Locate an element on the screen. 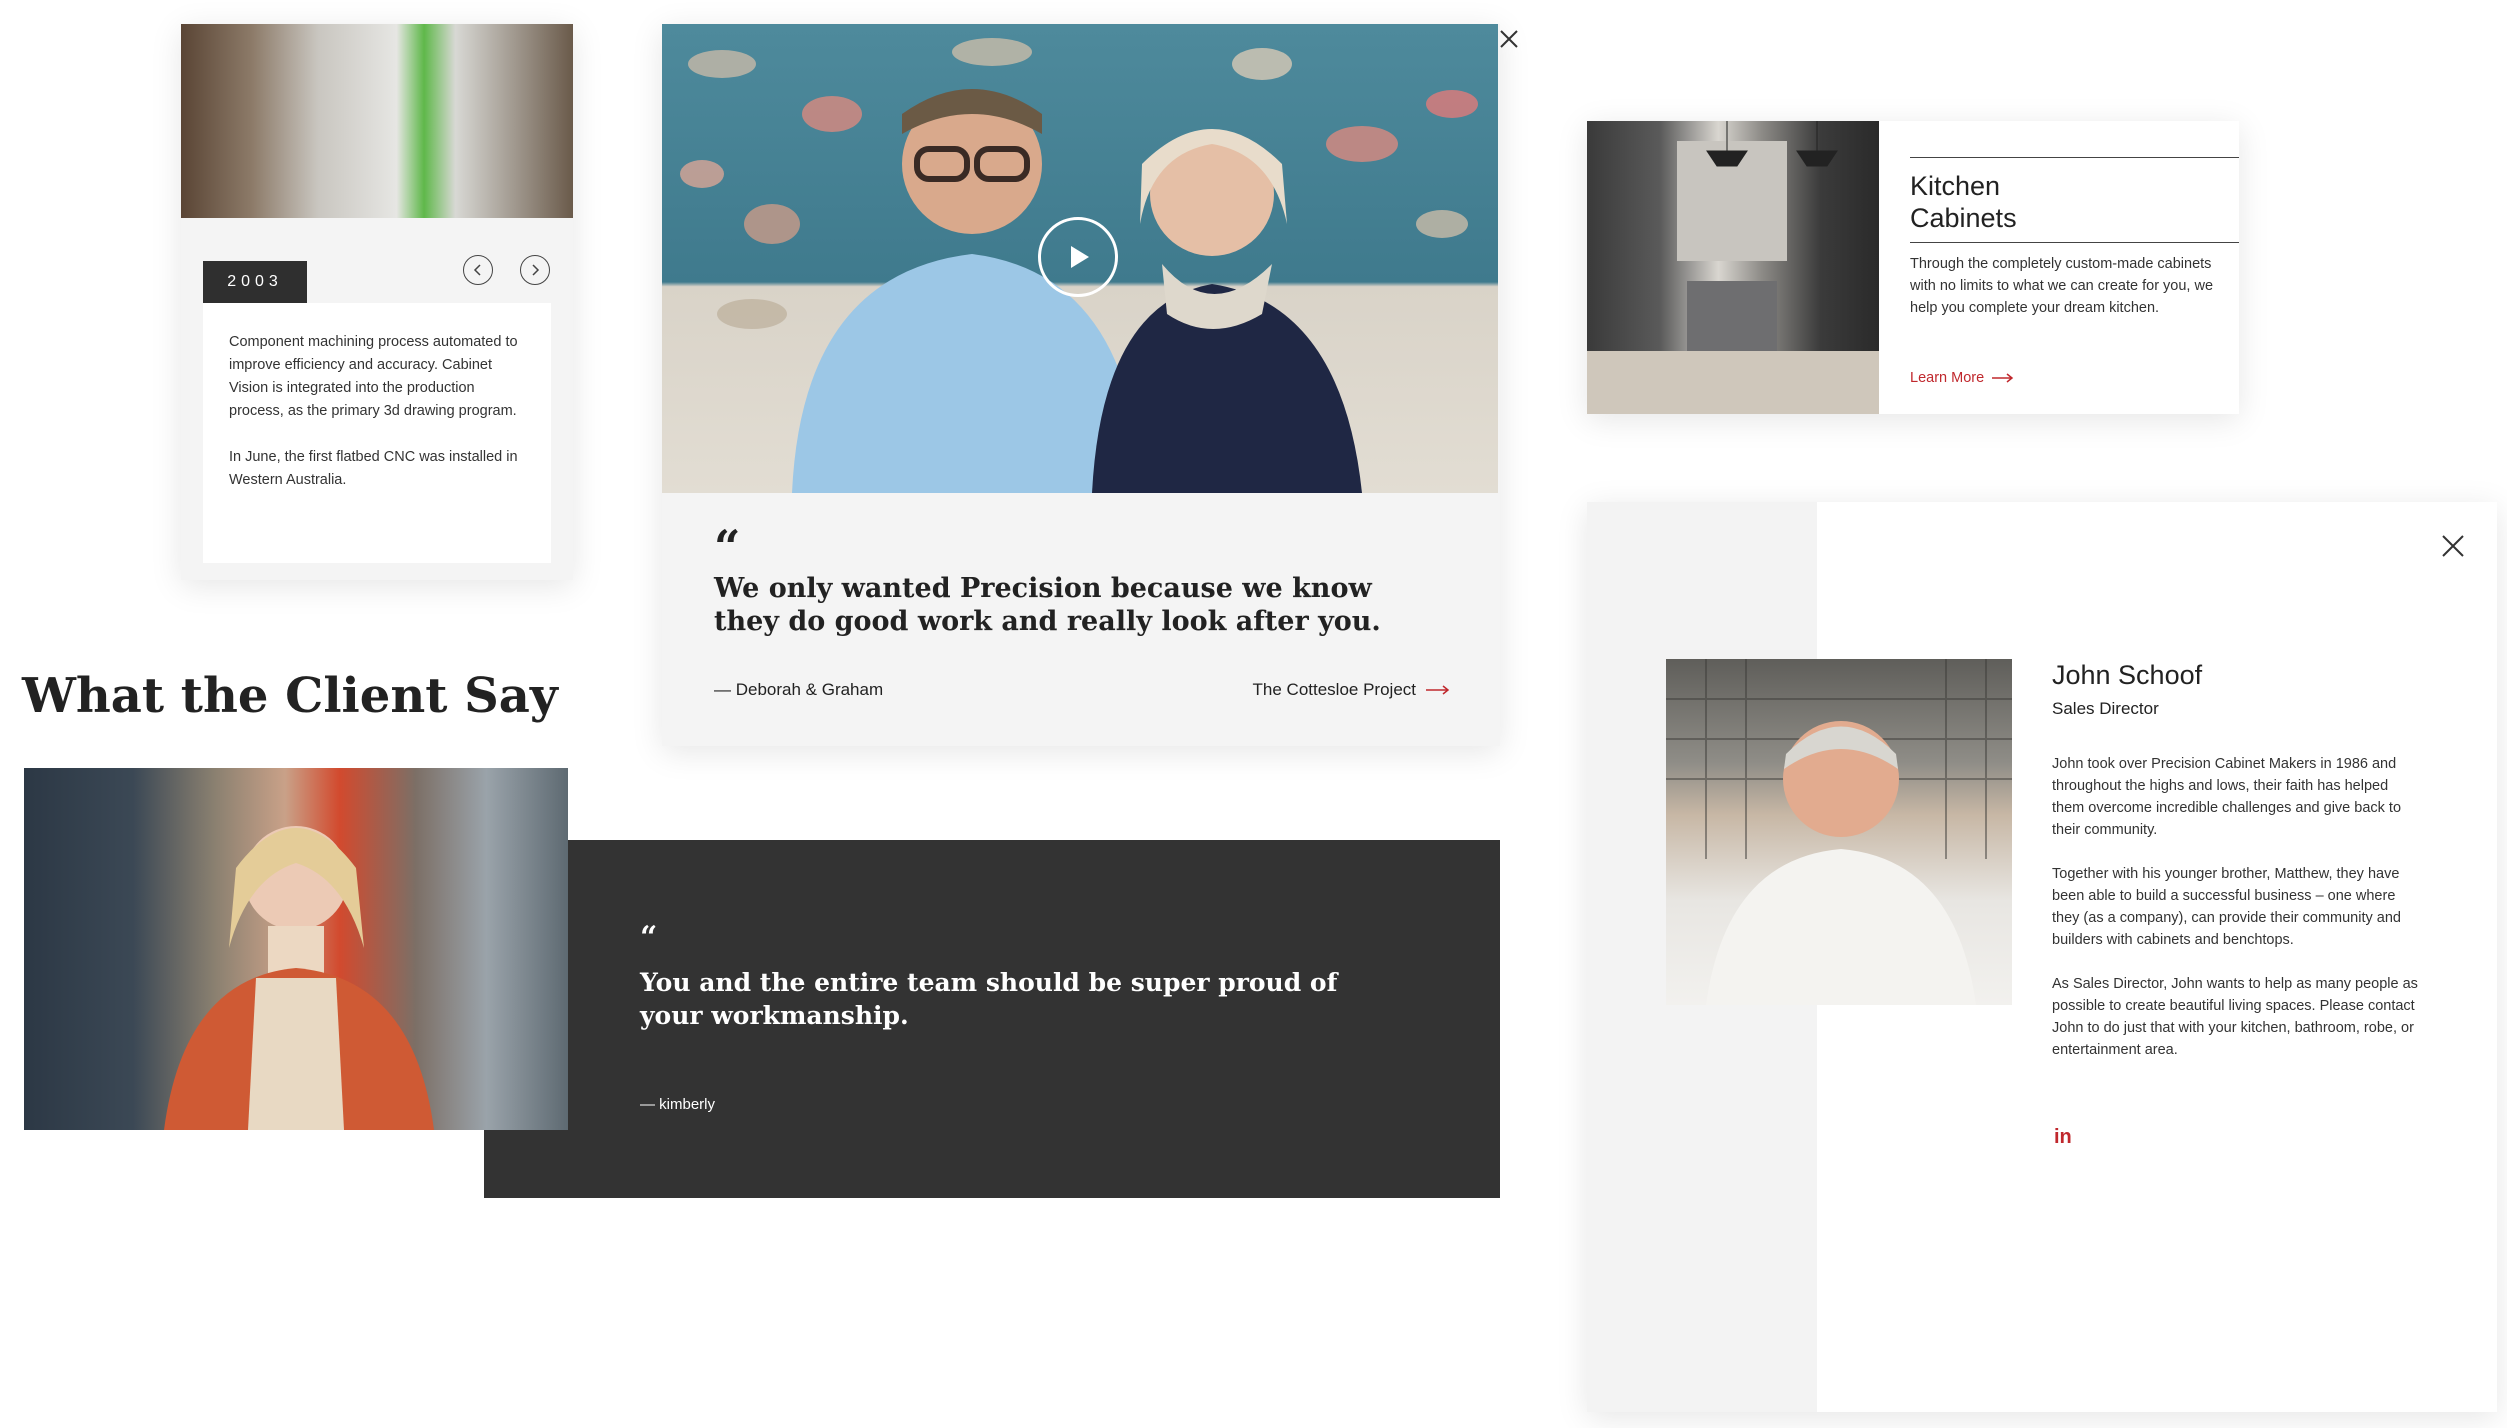 This screenshot has width=2507, height=1428. profile-role: Sales Director is located at coordinates (2105, 708).